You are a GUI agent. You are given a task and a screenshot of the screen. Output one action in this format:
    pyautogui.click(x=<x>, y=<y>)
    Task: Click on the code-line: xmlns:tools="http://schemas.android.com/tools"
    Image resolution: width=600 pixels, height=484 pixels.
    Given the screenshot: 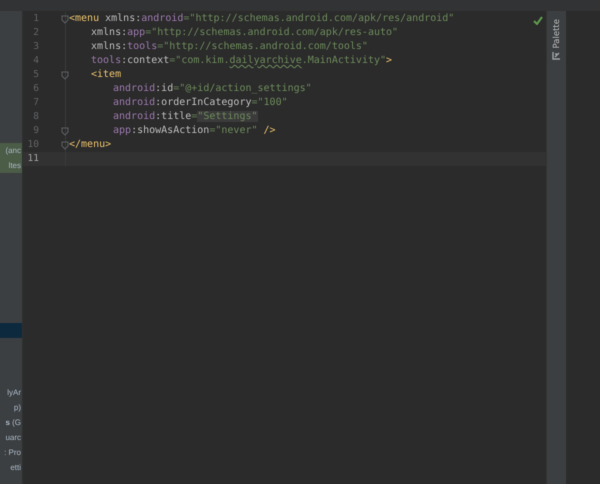 What is the action you would take?
    pyautogui.click(x=229, y=46)
    